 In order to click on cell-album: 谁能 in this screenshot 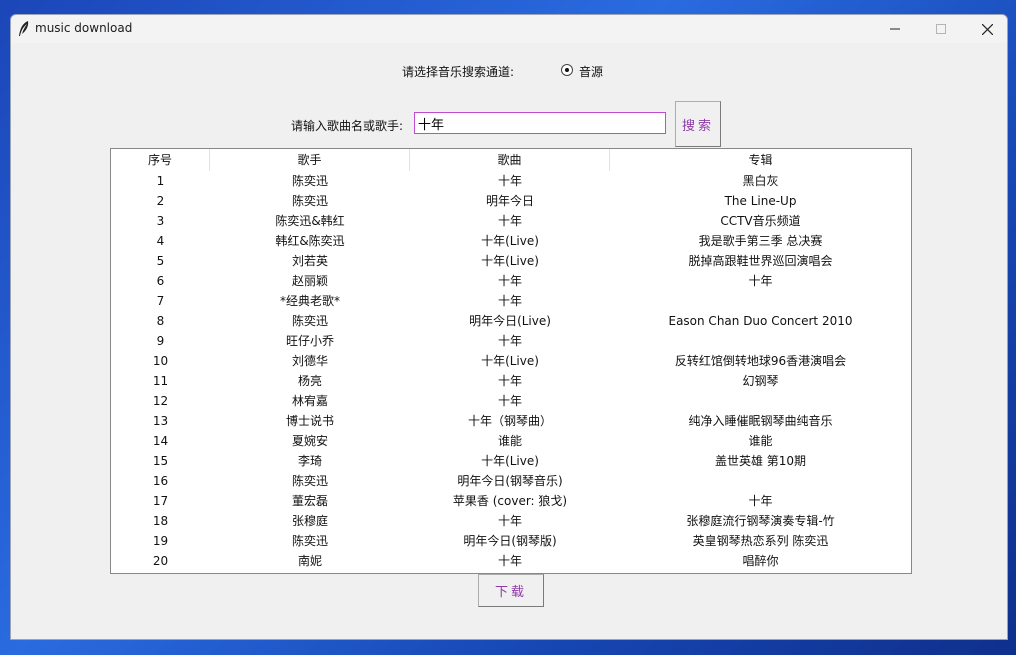, I will do `click(760, 441)`.